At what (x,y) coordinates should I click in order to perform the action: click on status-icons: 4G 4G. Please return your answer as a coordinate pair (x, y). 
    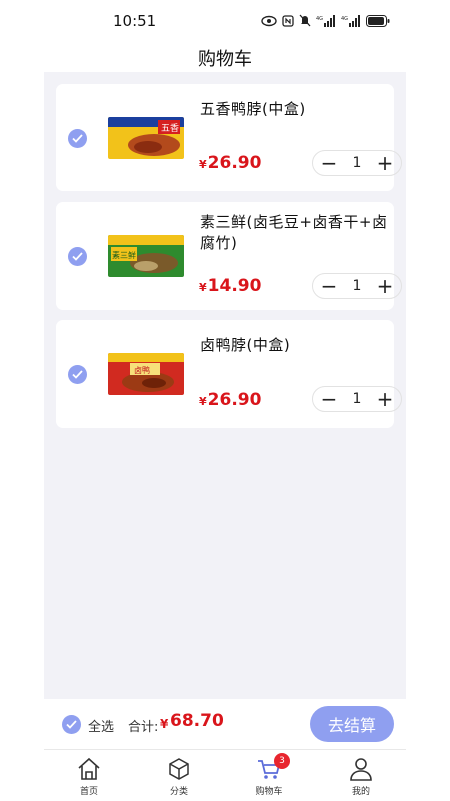
    Looking at the image, I should click on (325, 20).